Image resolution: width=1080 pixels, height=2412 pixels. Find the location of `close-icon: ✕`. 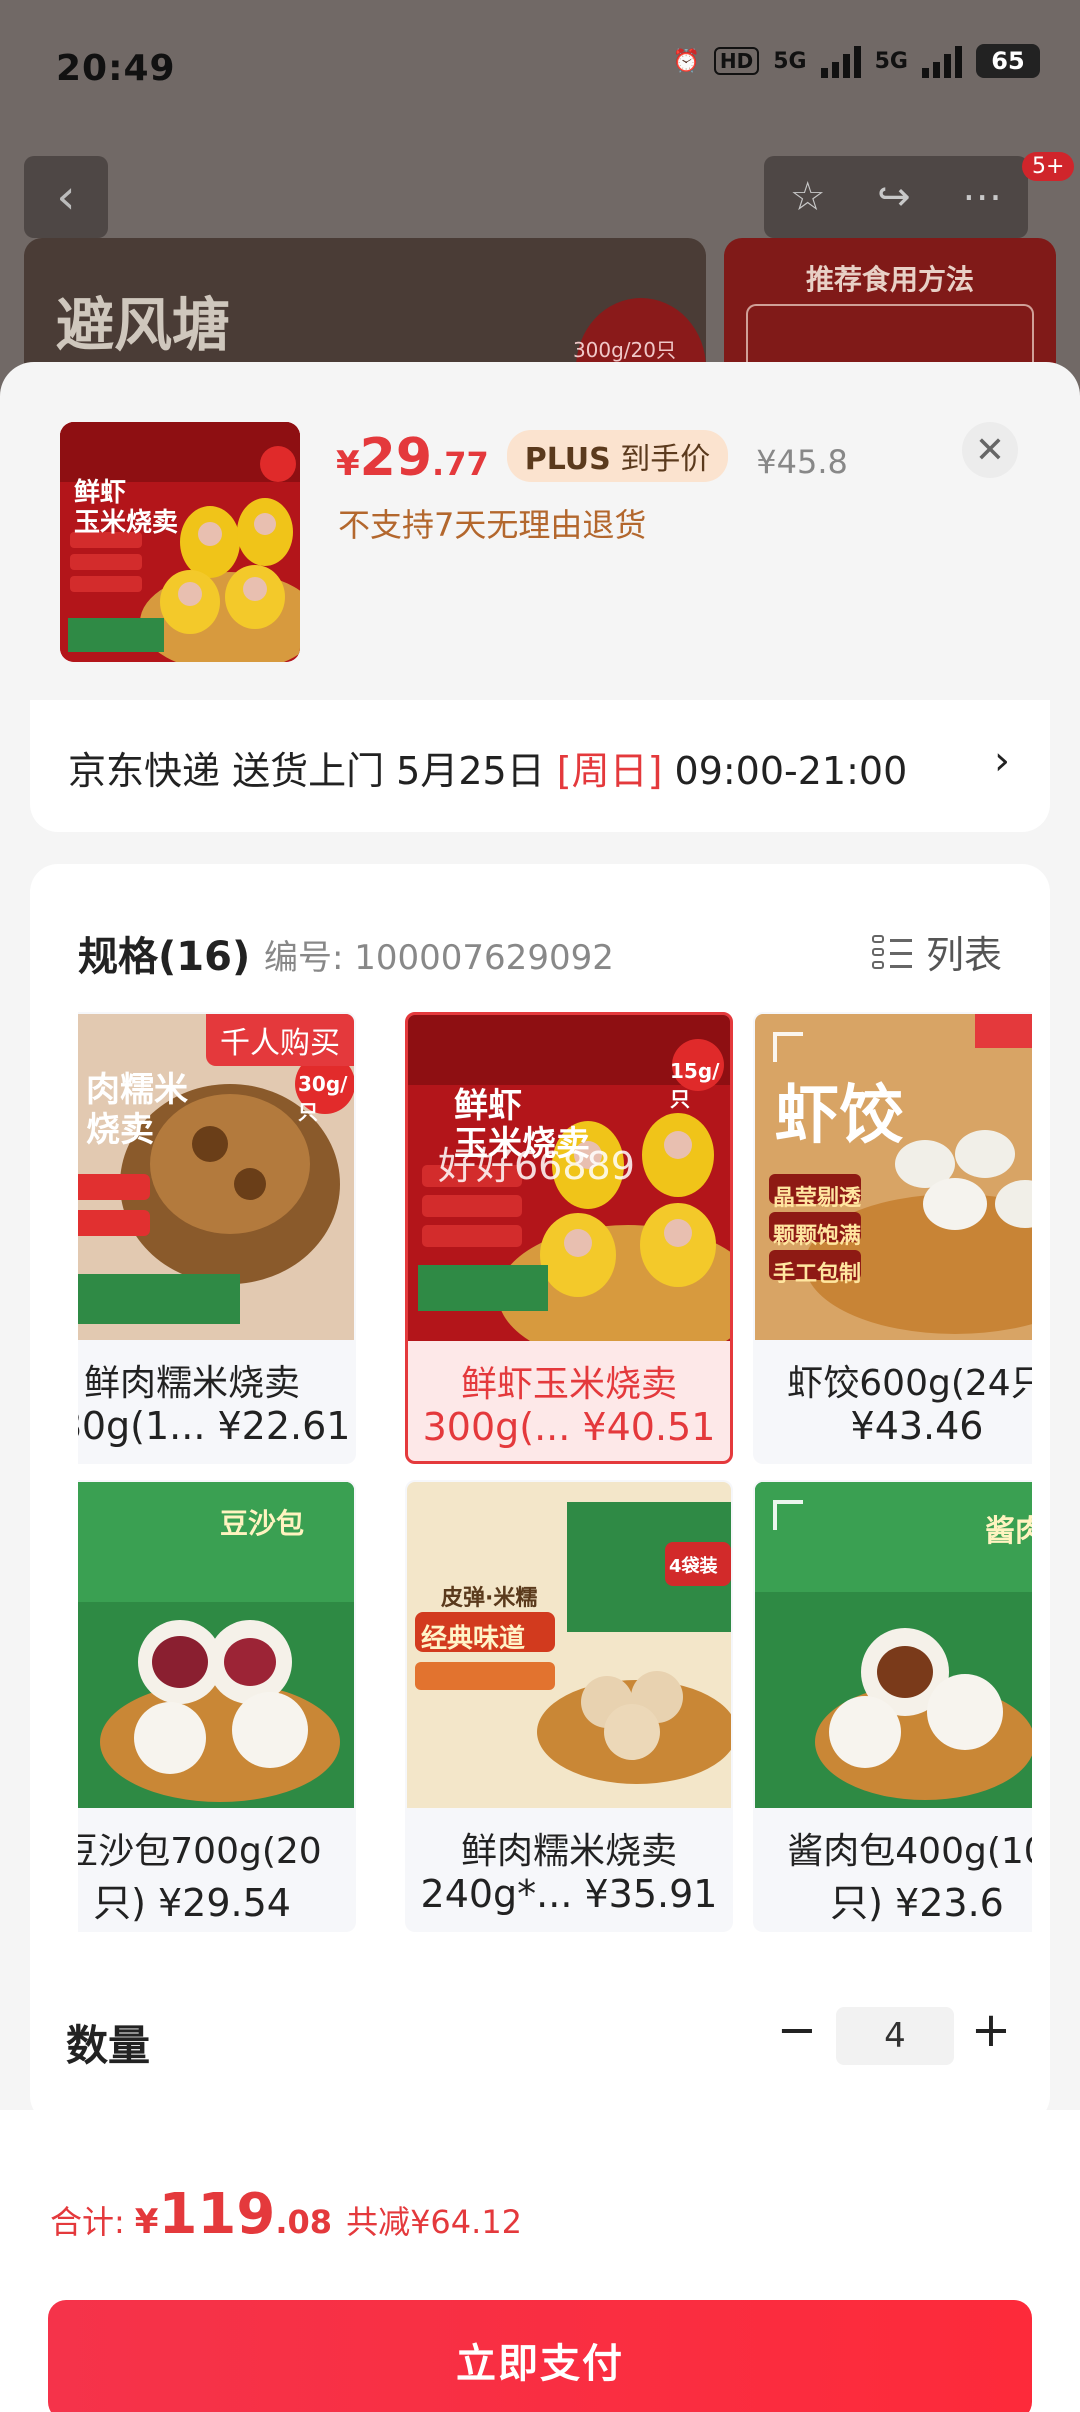

close-icon: ✕ is located at coordinates (990, 450).